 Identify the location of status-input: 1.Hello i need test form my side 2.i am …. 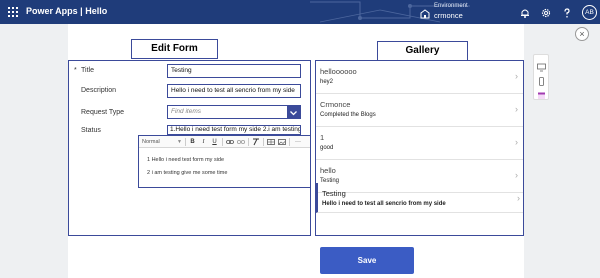
(234, 130).